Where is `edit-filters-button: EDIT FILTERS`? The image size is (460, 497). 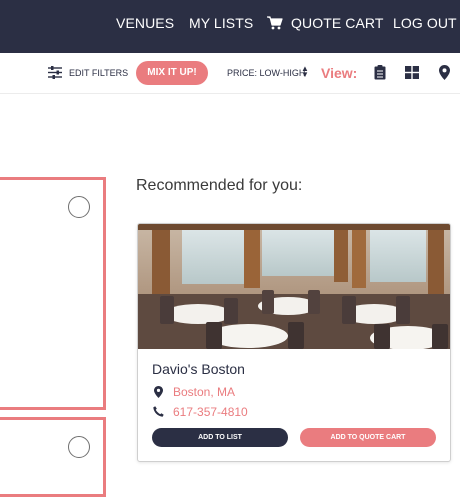
edit-filters-button: EDIT FILTERS is located at coordinates (98, 73).